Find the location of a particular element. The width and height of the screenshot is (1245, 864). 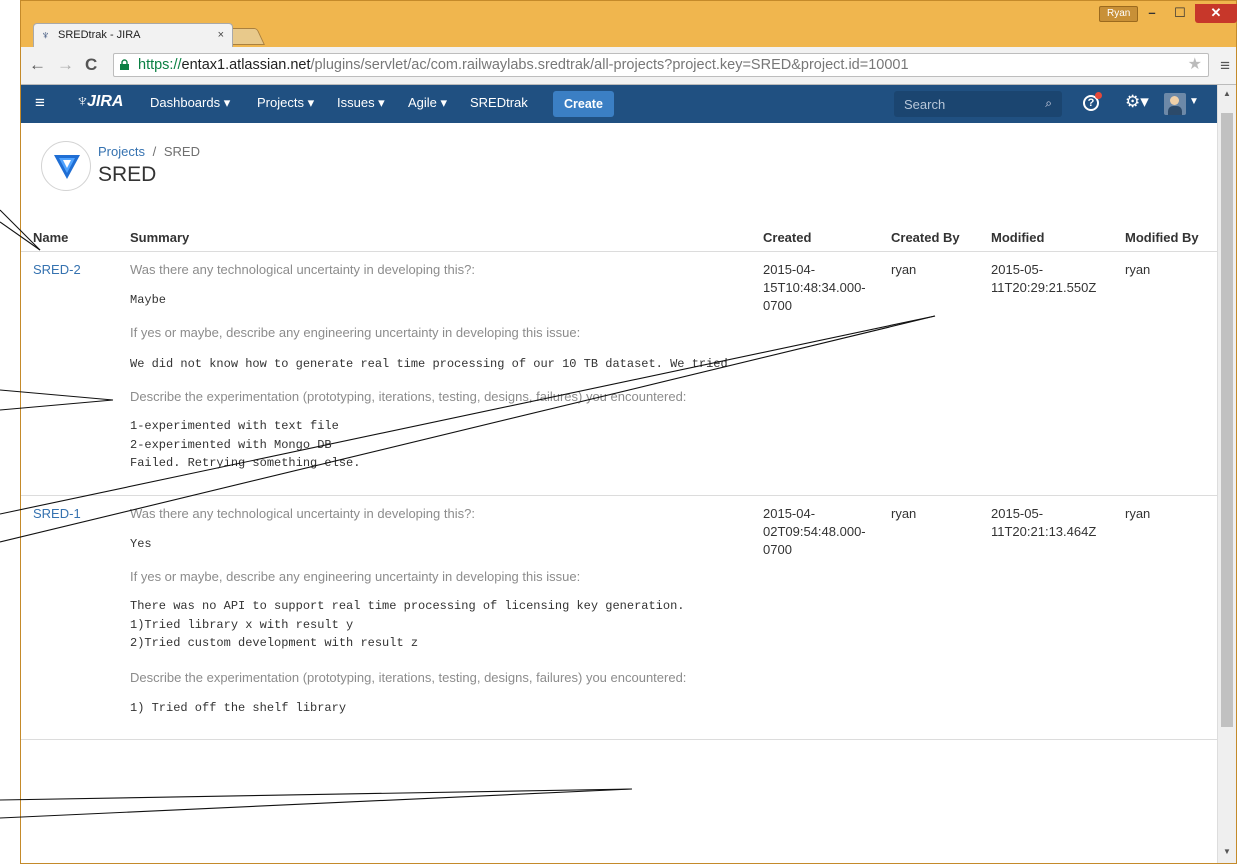

issue-link: SRED-2 is located at coordinates (57, 270).